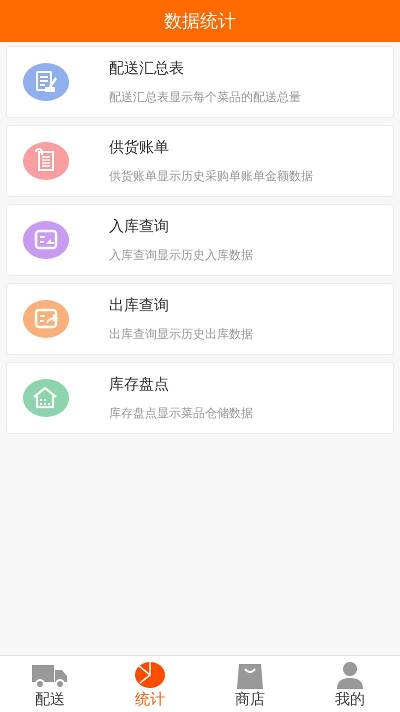 The width and height of the screenshot is (400, 712). I want to click on menu-card: 供货账单 供货账单显示历史采购单账单金额数据, so click(200, 161).